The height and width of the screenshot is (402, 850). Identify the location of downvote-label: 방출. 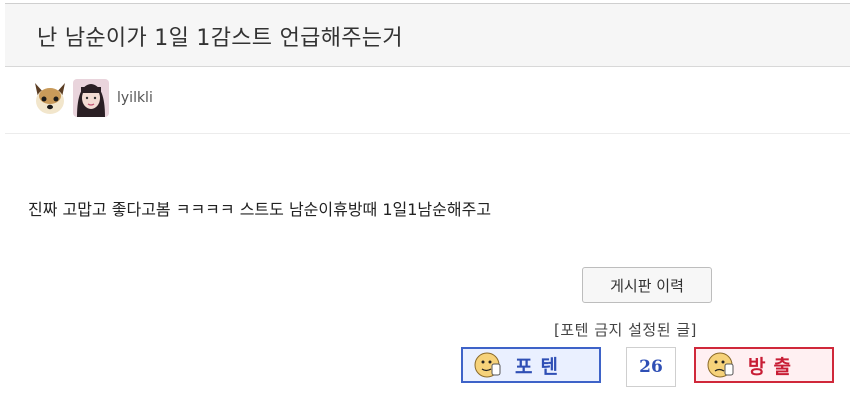
(773, 366).